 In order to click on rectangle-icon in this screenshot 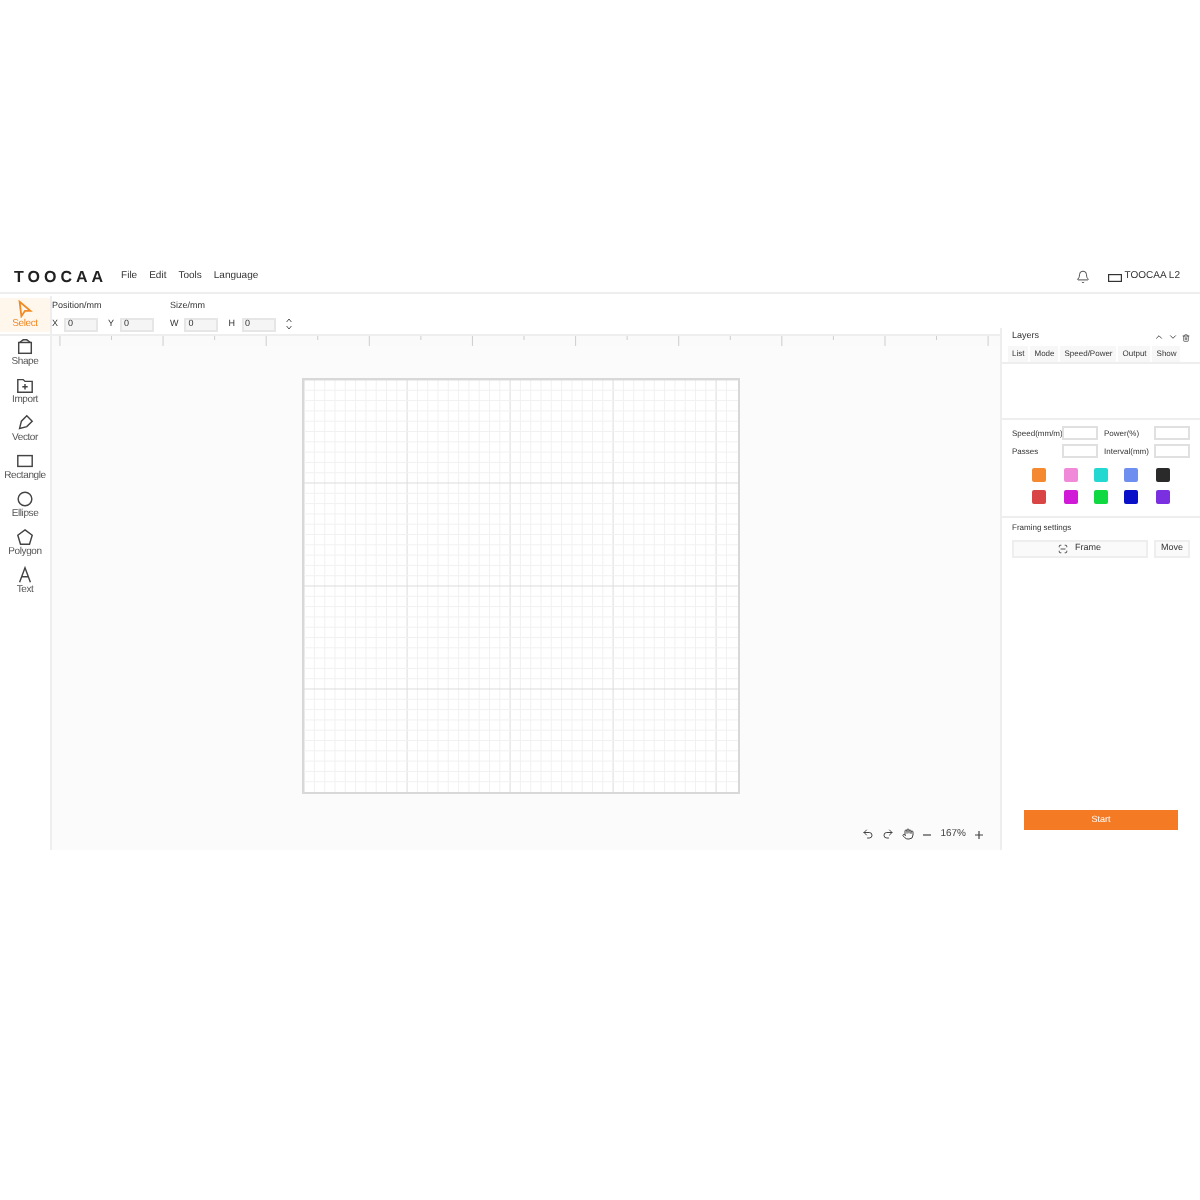, I will do `click(25, 461)`.